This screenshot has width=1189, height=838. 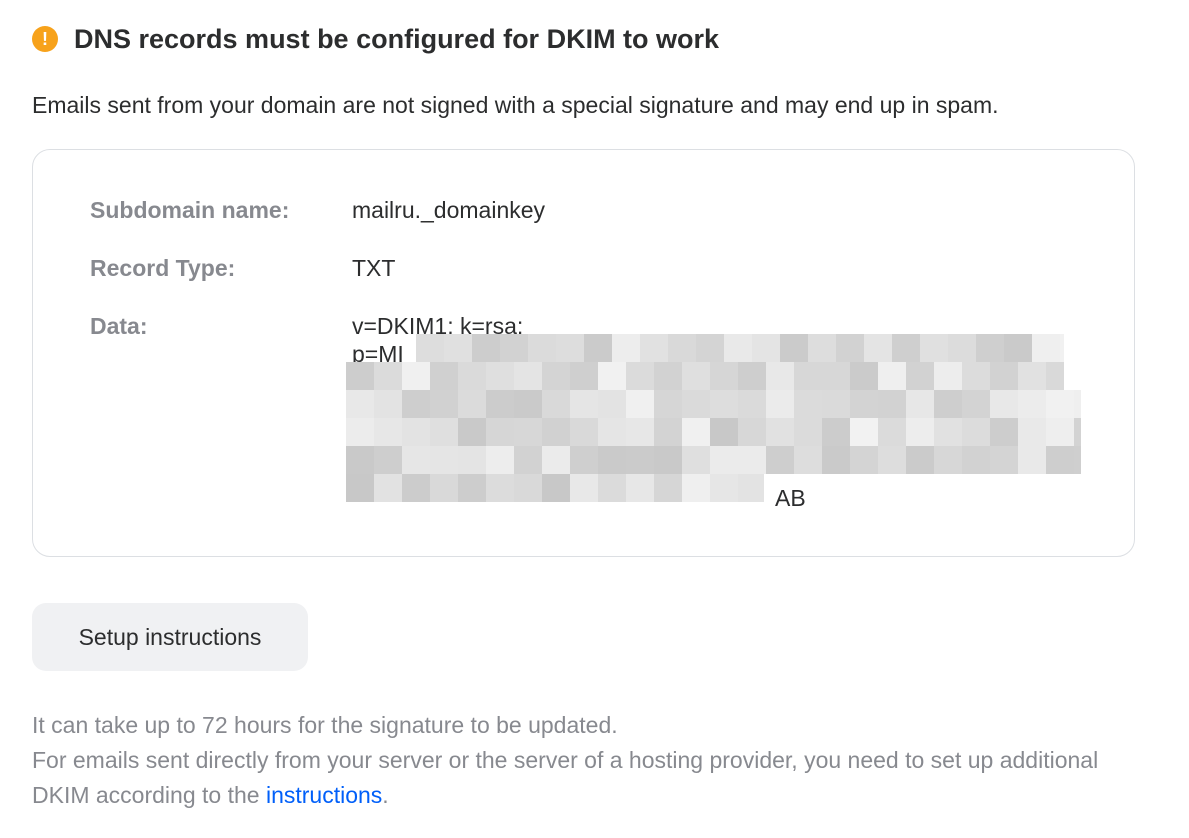 What do you see at coordinates (163, 268) in the screenshot?
I see `record-type-label: Record Type:` at bounding box center [163, 268].